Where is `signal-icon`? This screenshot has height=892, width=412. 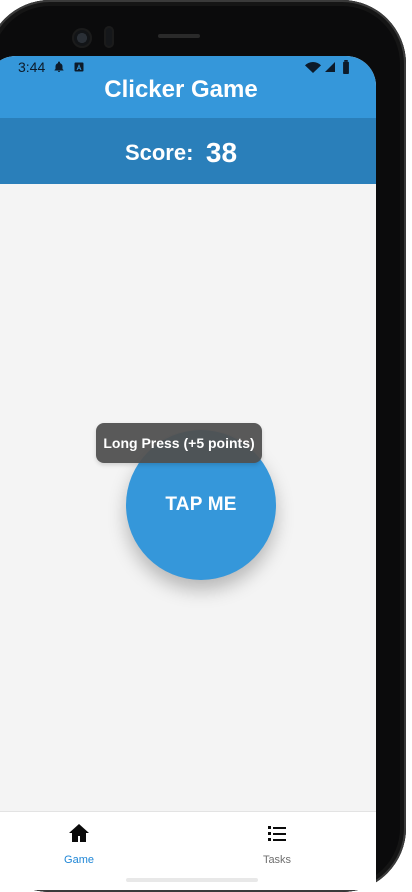 signal-icon is located at coordinates (330, 67).